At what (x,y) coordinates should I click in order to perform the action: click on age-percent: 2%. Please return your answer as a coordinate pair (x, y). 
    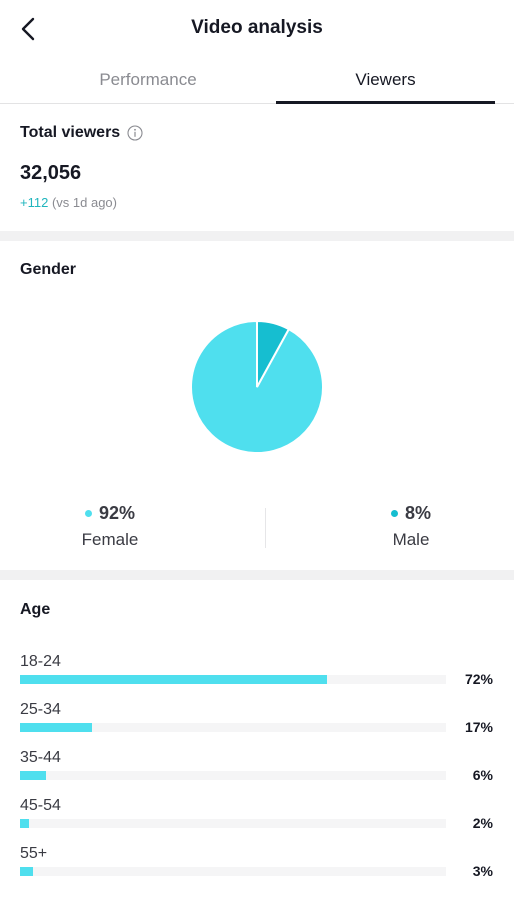
    Looking at the image, I should click on (482, 823).